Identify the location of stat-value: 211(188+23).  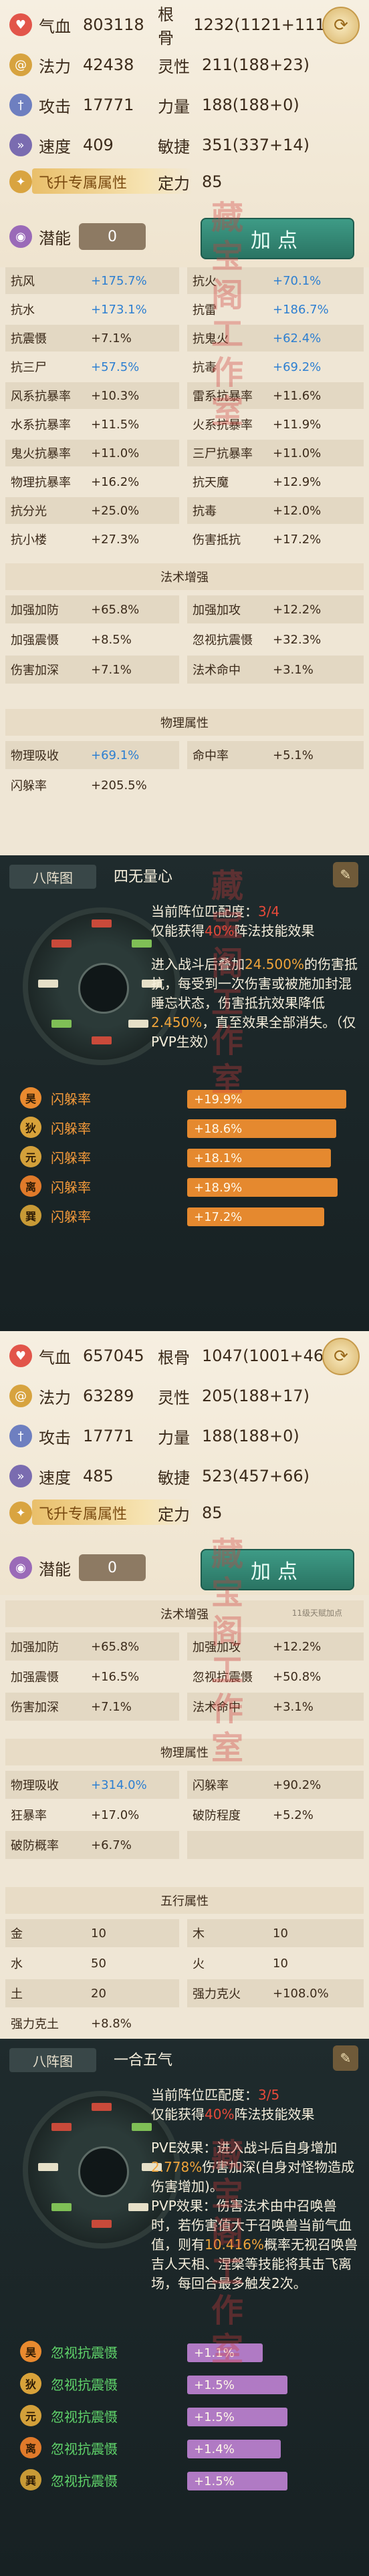
(256, 64).